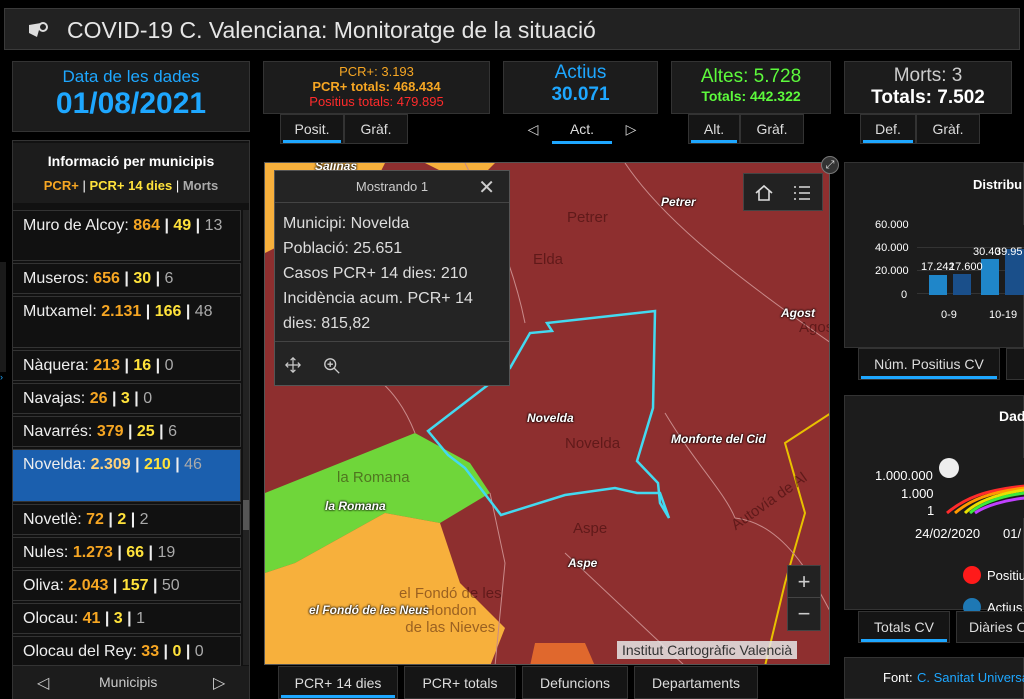  I want to click on map-label: Novelda, so click(550, 418).